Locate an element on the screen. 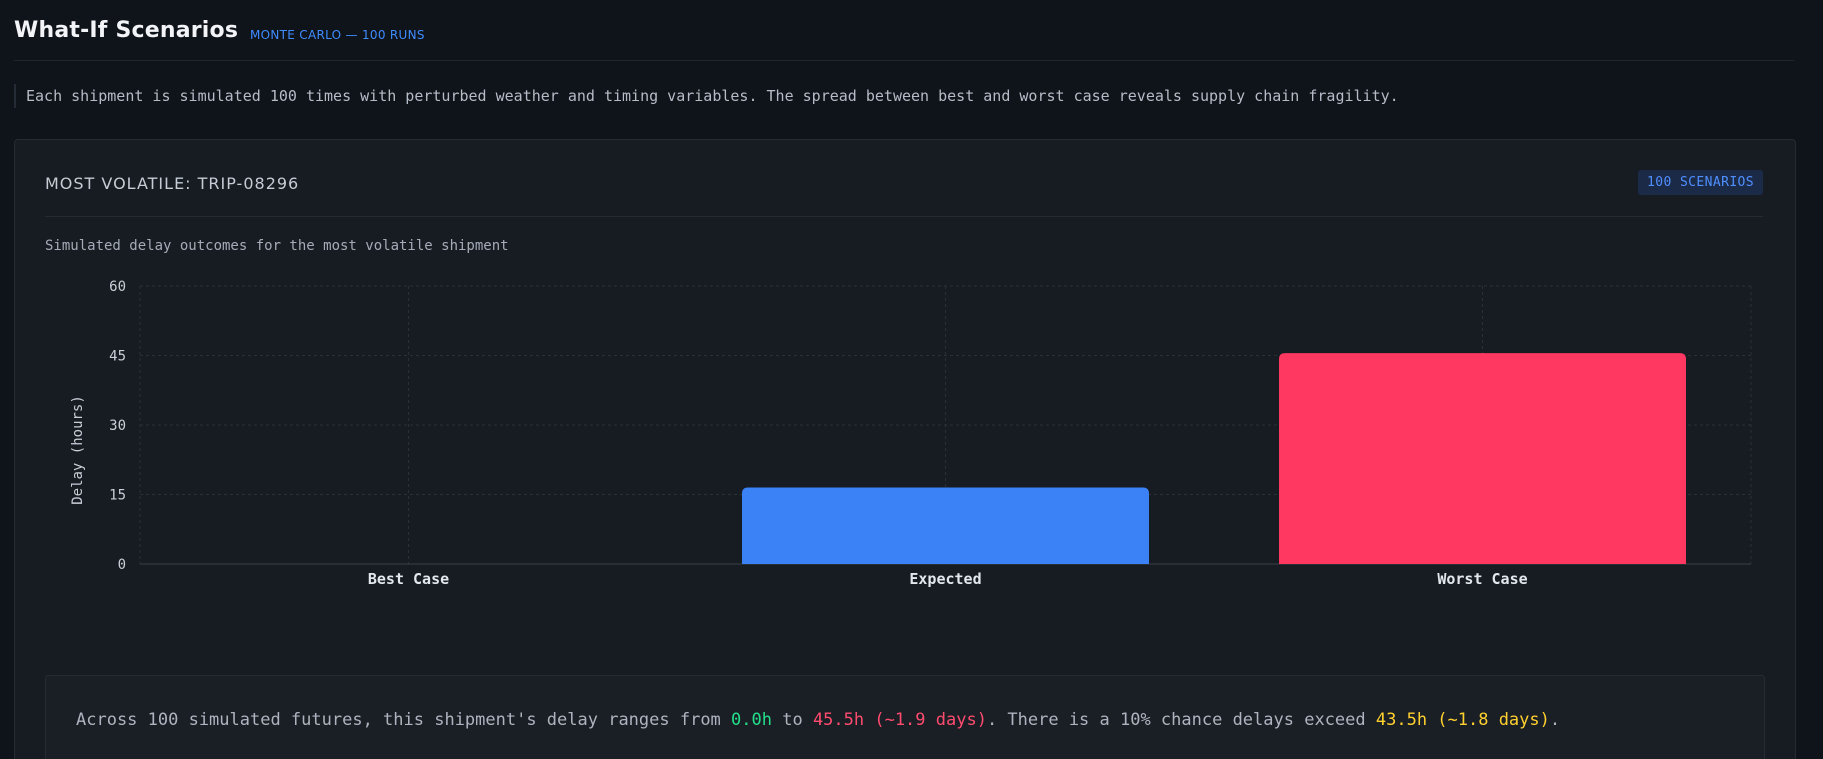 Image resolution: width=1823 pixels, height=759 pixels. bar-worst-case is located at coordinates (1482, 458).